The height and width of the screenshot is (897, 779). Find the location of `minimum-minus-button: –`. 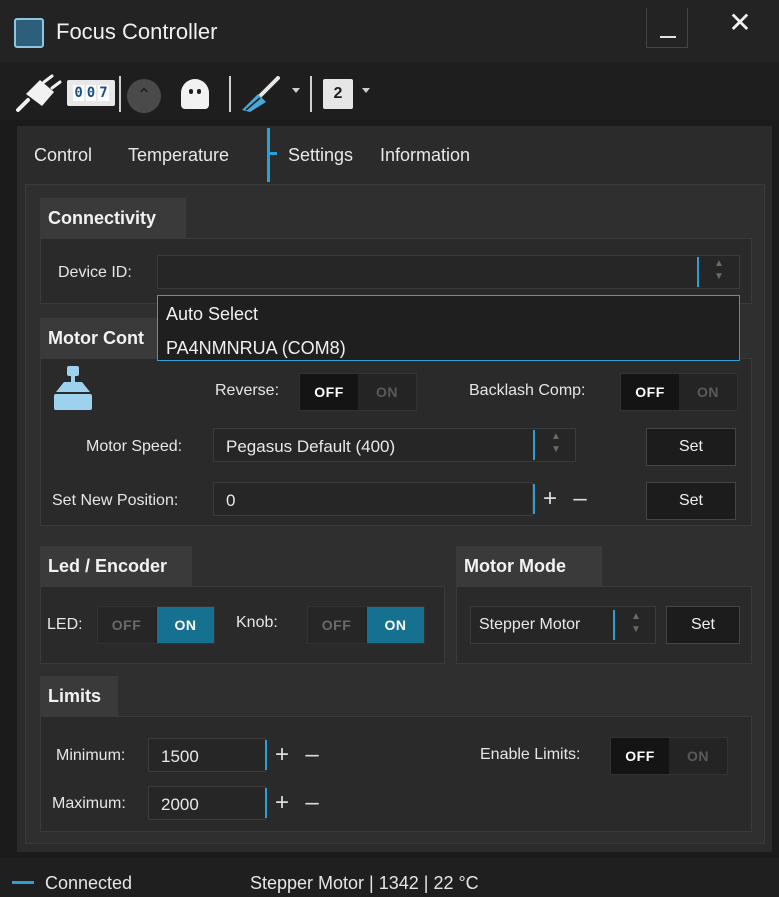

minimum-minus-button: – is located at coordinates (312, 755).